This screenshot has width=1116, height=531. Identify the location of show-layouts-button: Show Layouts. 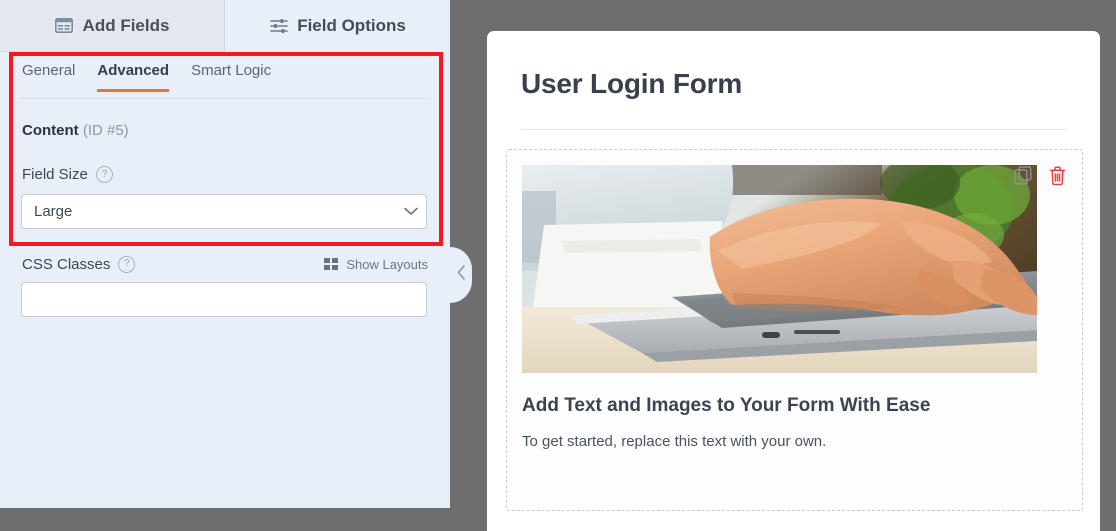
(376, 264).